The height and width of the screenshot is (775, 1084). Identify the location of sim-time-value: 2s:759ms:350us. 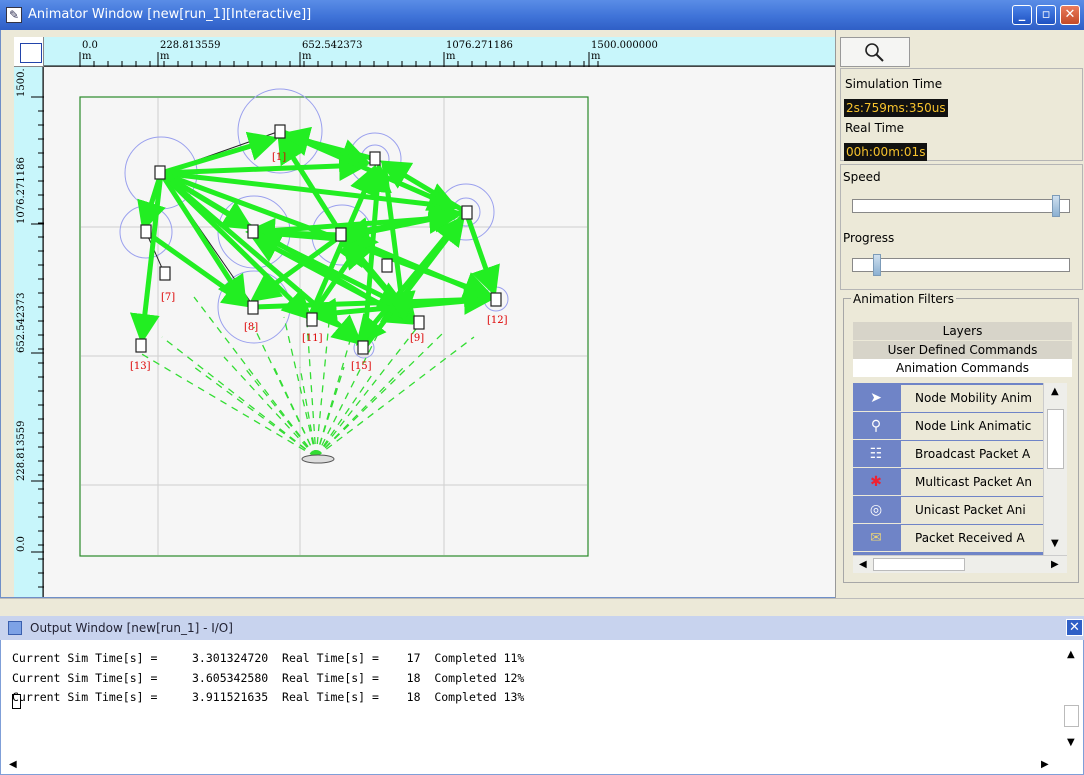
(896, 108).